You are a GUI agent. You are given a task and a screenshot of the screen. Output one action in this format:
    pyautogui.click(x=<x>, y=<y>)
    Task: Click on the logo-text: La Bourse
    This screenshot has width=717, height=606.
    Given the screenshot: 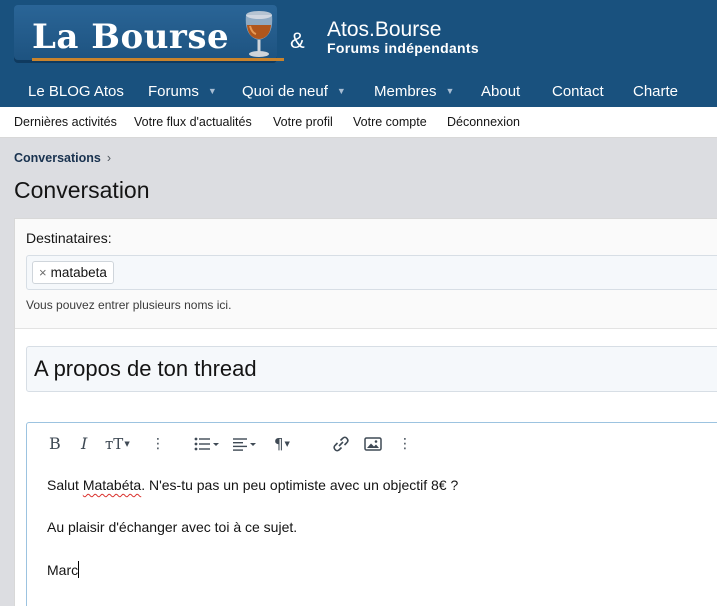 What is the action you would take?
    pyautogui.click(x=131, y=37)
    